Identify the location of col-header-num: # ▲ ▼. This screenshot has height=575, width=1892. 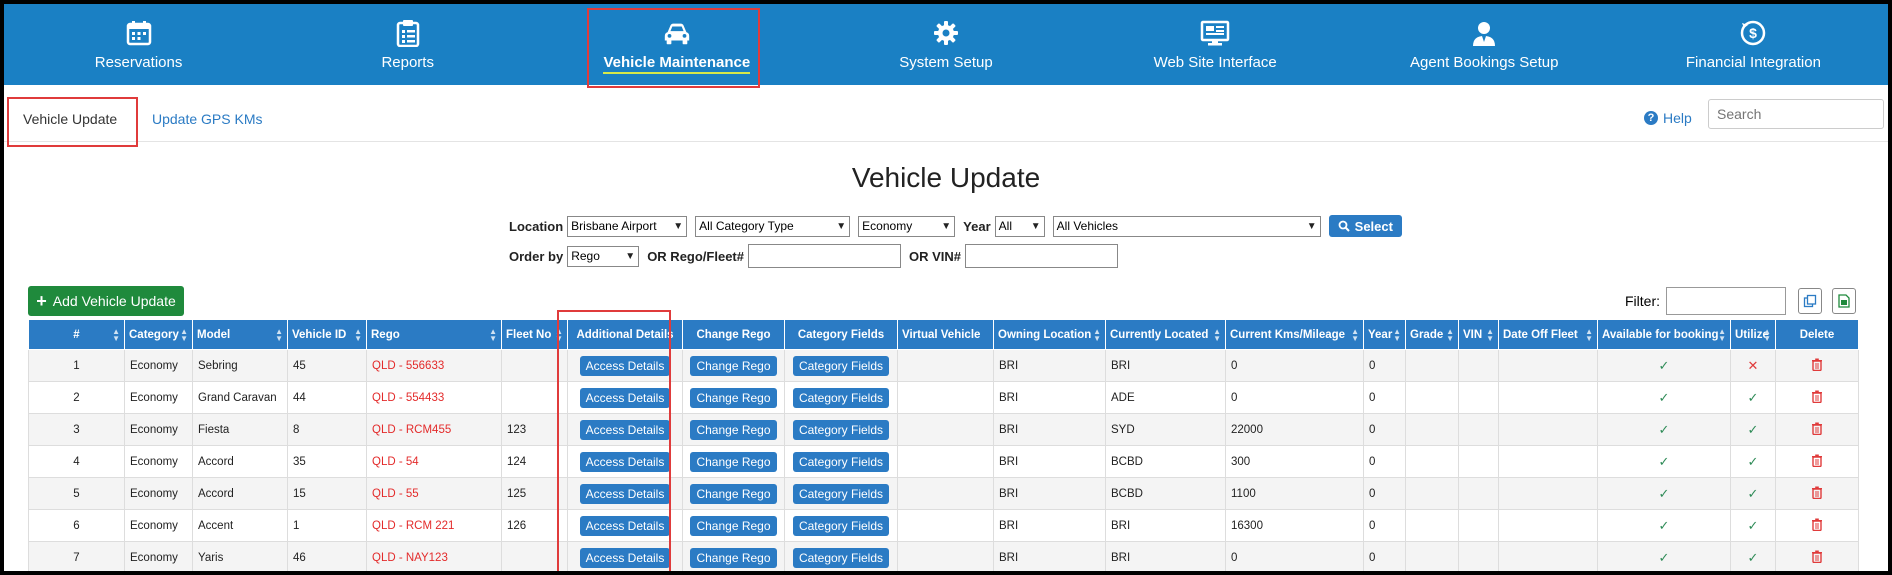
(76, 334).